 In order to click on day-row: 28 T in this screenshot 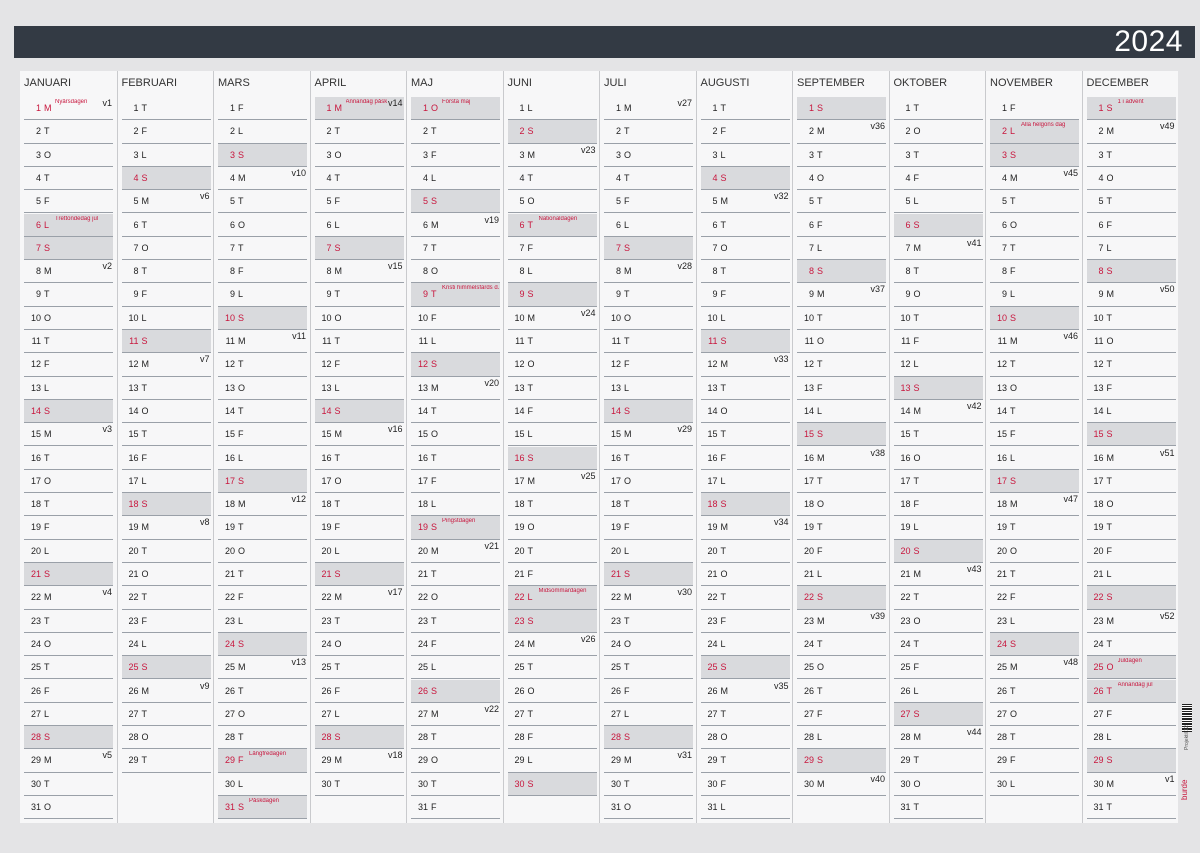, I will do `click(1034, 738)`.